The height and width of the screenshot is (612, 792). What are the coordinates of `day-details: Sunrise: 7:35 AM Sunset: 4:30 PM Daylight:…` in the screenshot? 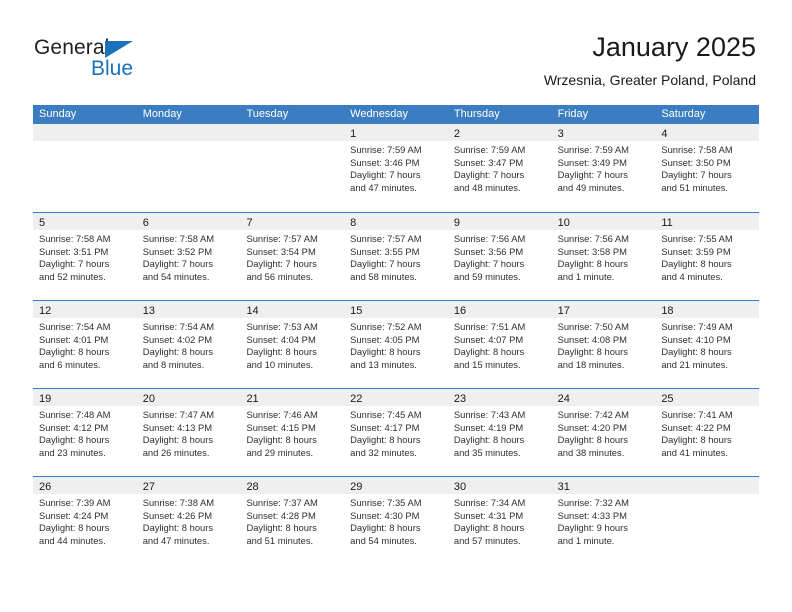 It's located at (396, 520).